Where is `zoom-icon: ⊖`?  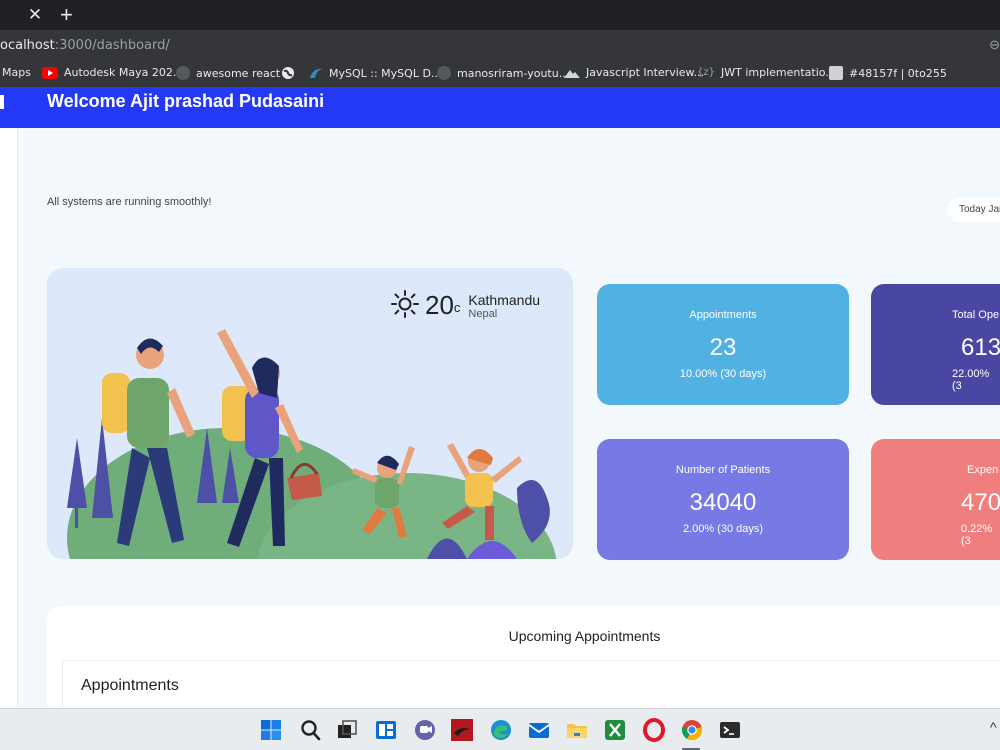
zoom-icon: ⊖ is located at coordinates (994, 45).